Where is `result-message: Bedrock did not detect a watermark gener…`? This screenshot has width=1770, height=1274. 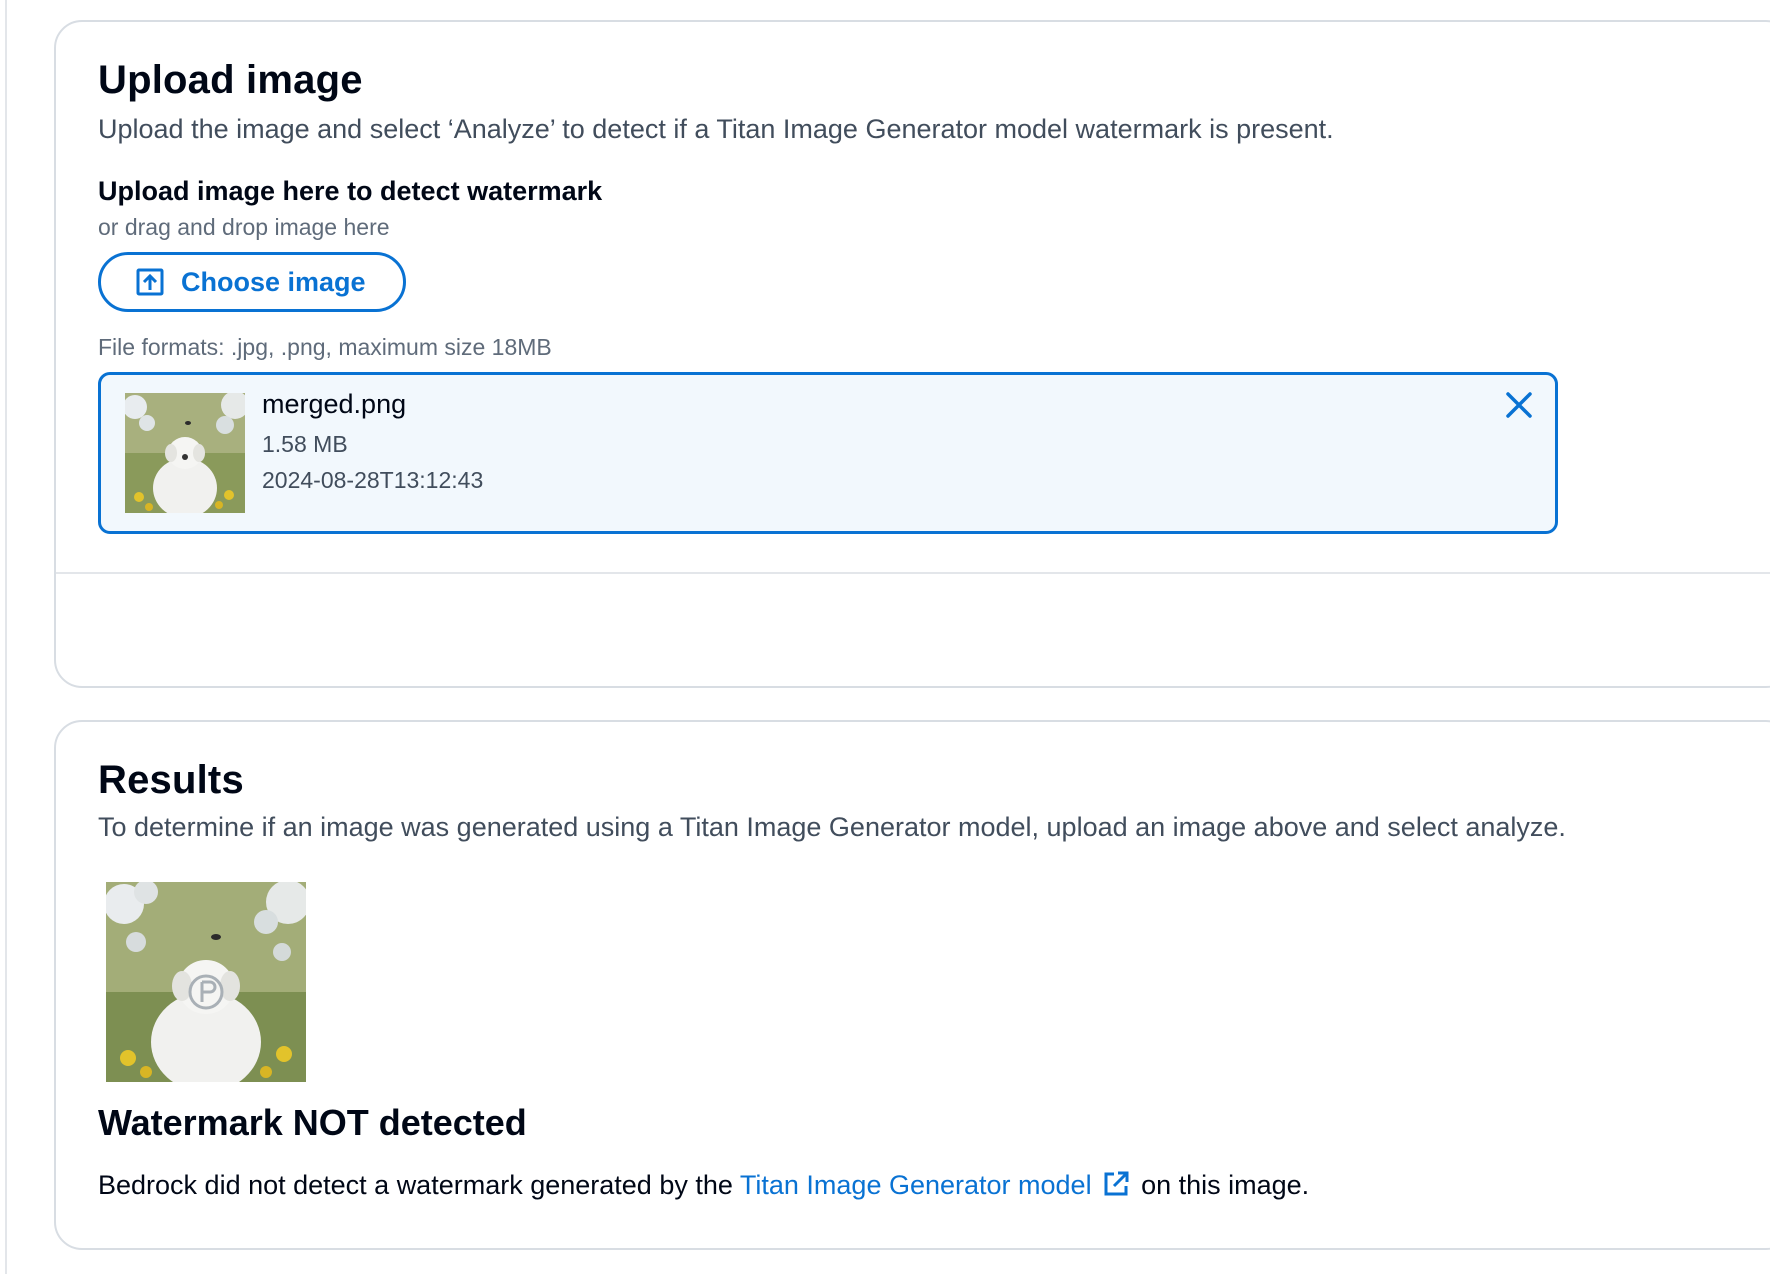
result-message: Bedrock did not detect a watermark gener… is located at coordinates (703, 1185).